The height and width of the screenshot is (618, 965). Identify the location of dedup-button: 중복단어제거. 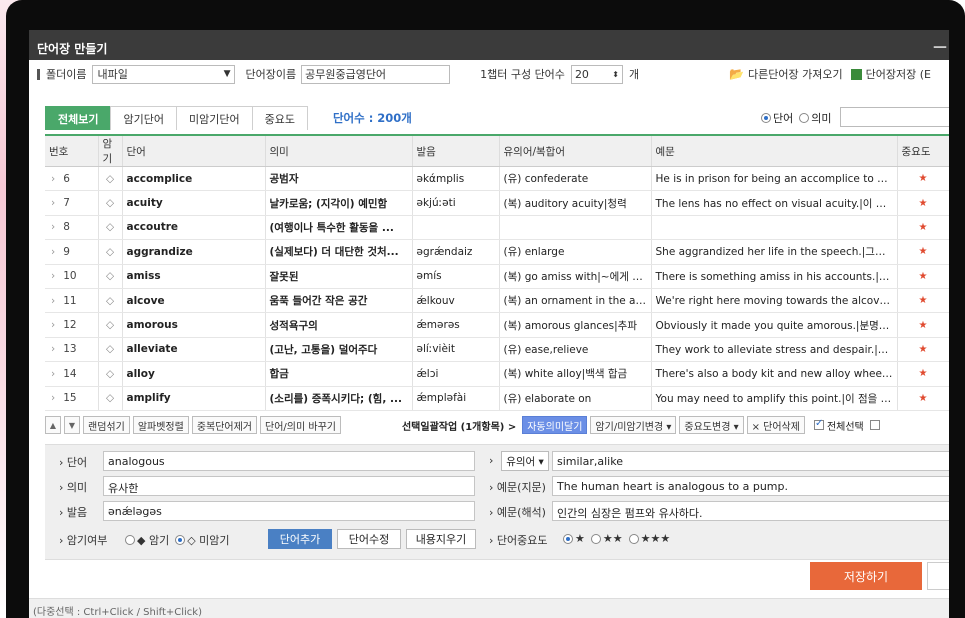
(224, 425).